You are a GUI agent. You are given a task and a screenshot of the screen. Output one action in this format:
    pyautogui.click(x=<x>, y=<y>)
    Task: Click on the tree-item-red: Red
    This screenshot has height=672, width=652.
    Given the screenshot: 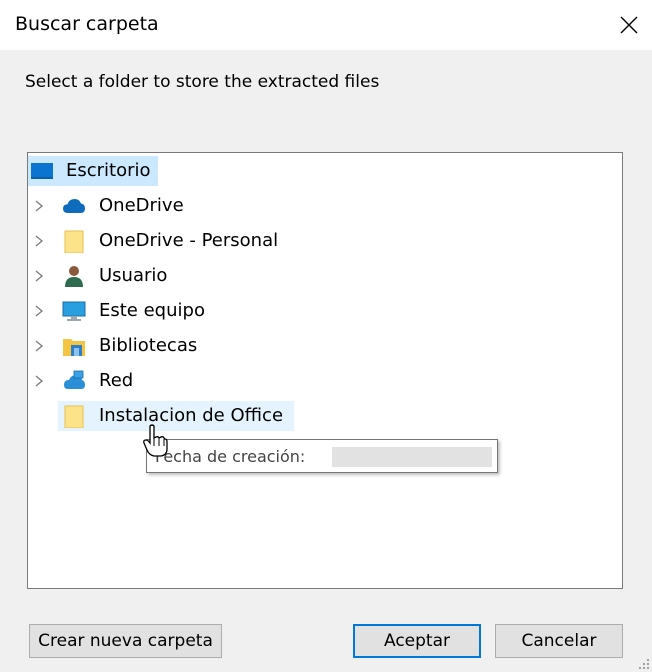 What is the action you would take?
    pyautogui.click(x=325, y=381)
    